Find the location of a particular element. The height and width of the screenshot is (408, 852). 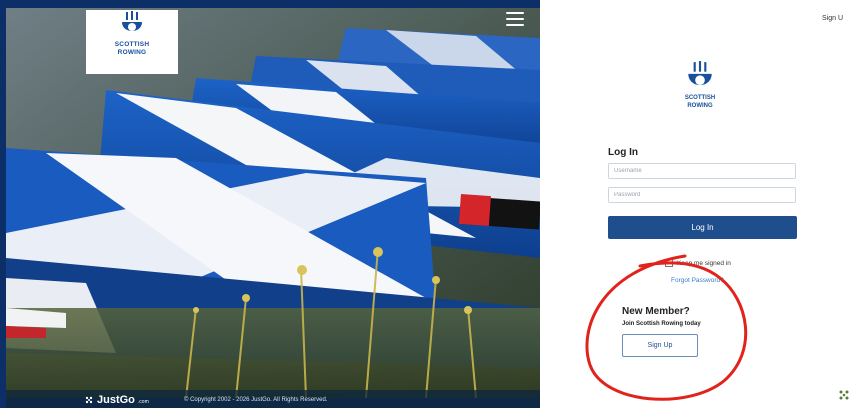

forgot-password-link: Forgot Password? is located at coordinates (697, 280).